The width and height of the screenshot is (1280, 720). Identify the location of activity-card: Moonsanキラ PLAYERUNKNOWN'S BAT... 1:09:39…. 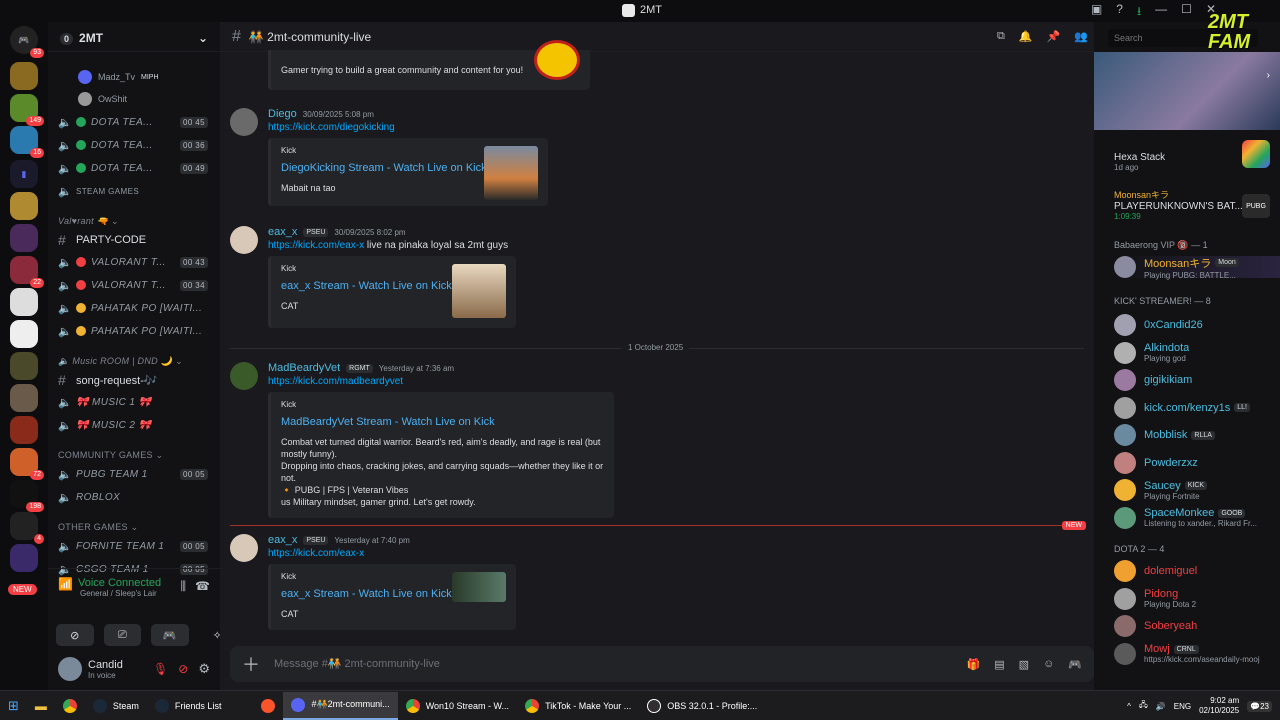
(1194, 204).